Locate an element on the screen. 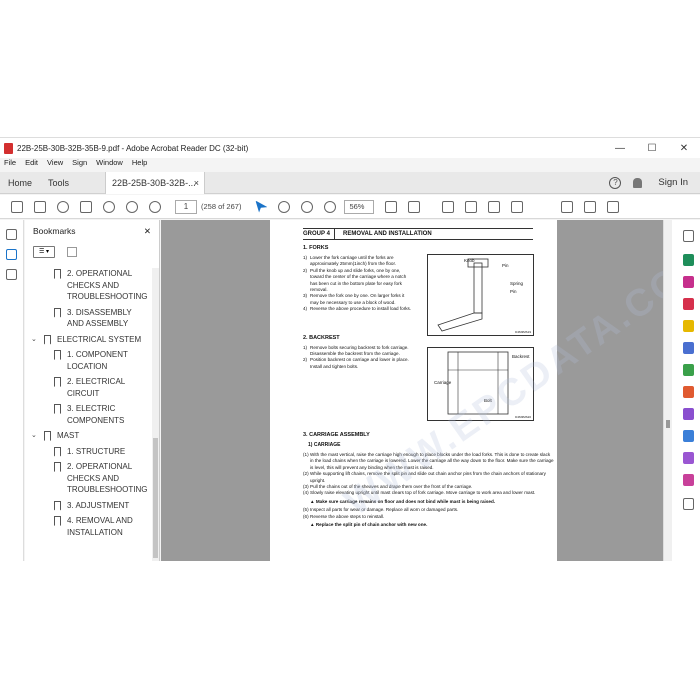 The height and width of the screenshot is (700, 700). menu-sign: Sign is located at coordinates (80, 164).